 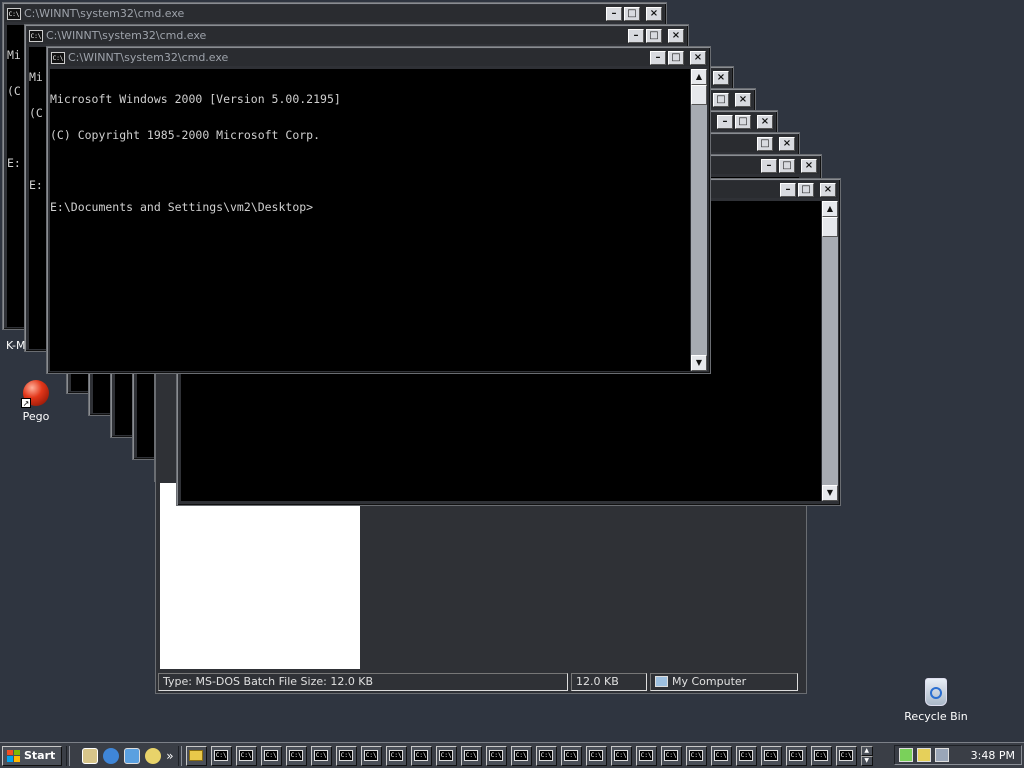 What do you see at coordinates (334, 13) in the screenshot?
I see `cmd-titlebar-back-1: C:\ C:\WINNT\system32\cmd.exe – □ ×` at bounding box center [334, 13].